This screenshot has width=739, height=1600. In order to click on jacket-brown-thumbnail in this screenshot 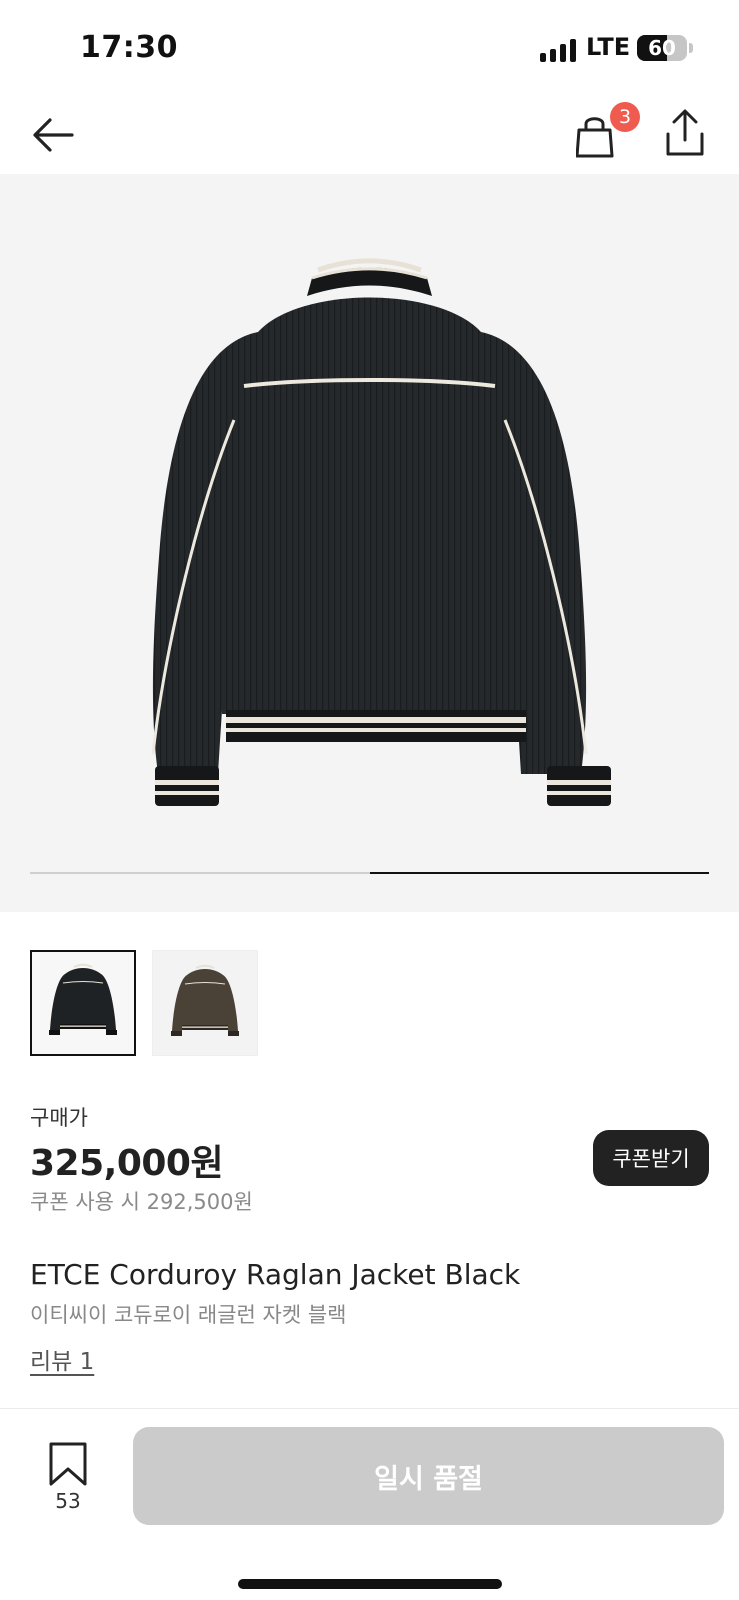, I will do `click(205, 1000)`.